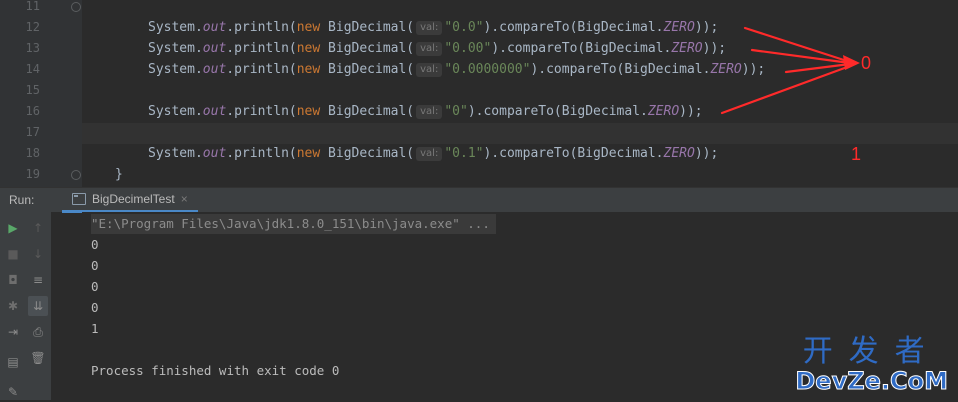 This screenshot has height=402, width=958. What do you see at coordinates (13, 254) in the screenshot?
I see `stop-icon: ■` at bounding box center [13, 254].